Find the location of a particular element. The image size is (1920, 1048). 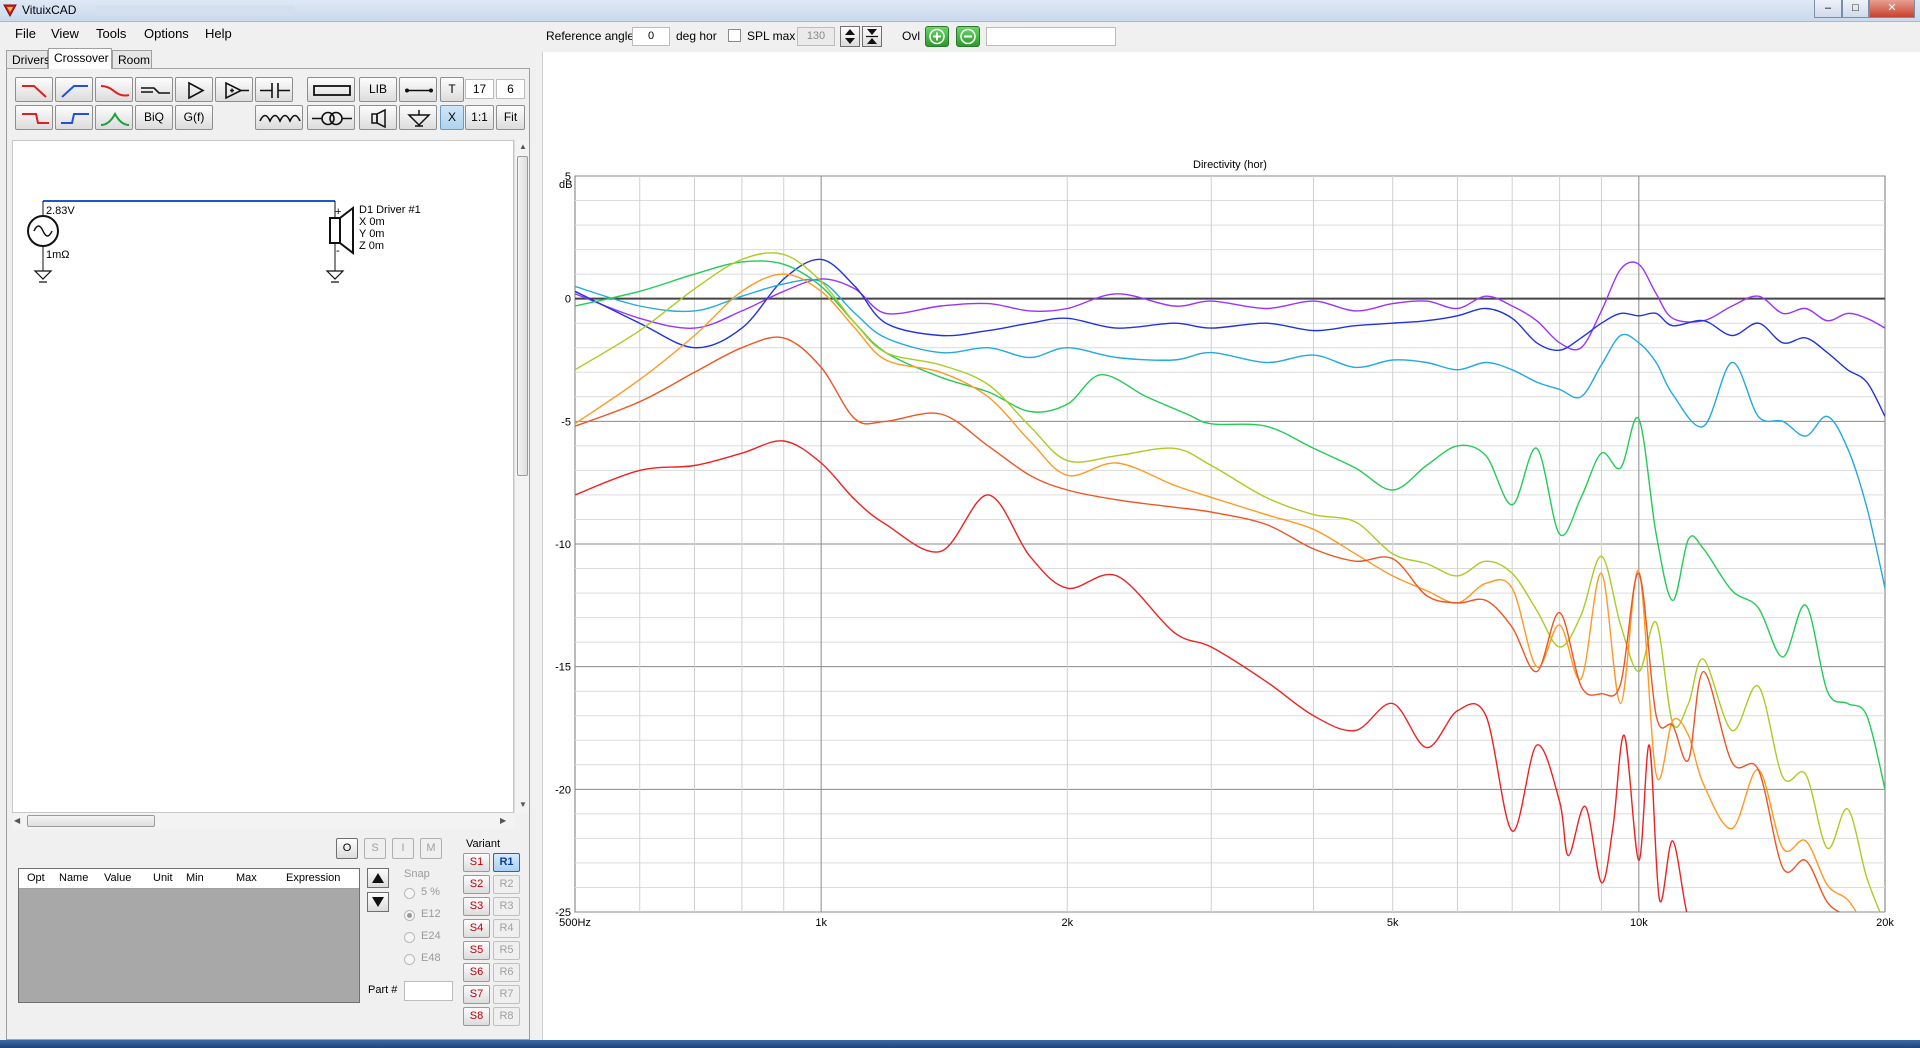

col-value: Value is located at coordinates (117, 878).